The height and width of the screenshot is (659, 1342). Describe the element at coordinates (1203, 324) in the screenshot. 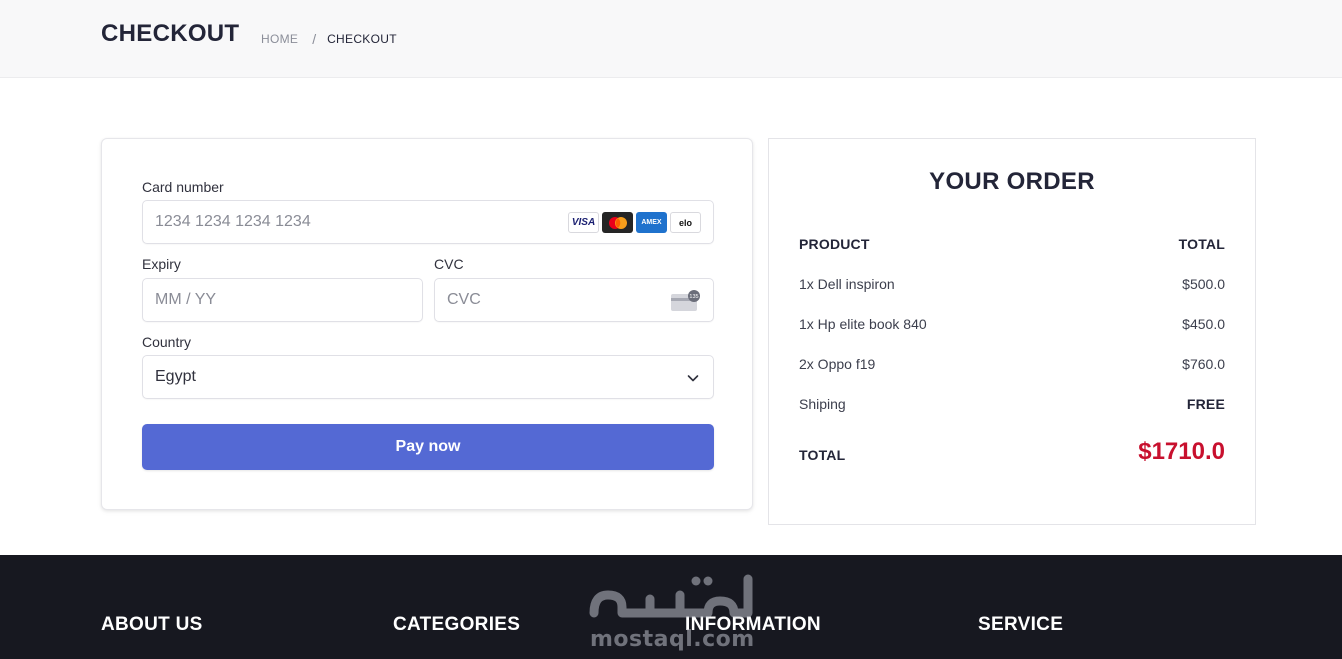

I see `order-item-price: $450.0` at that location.